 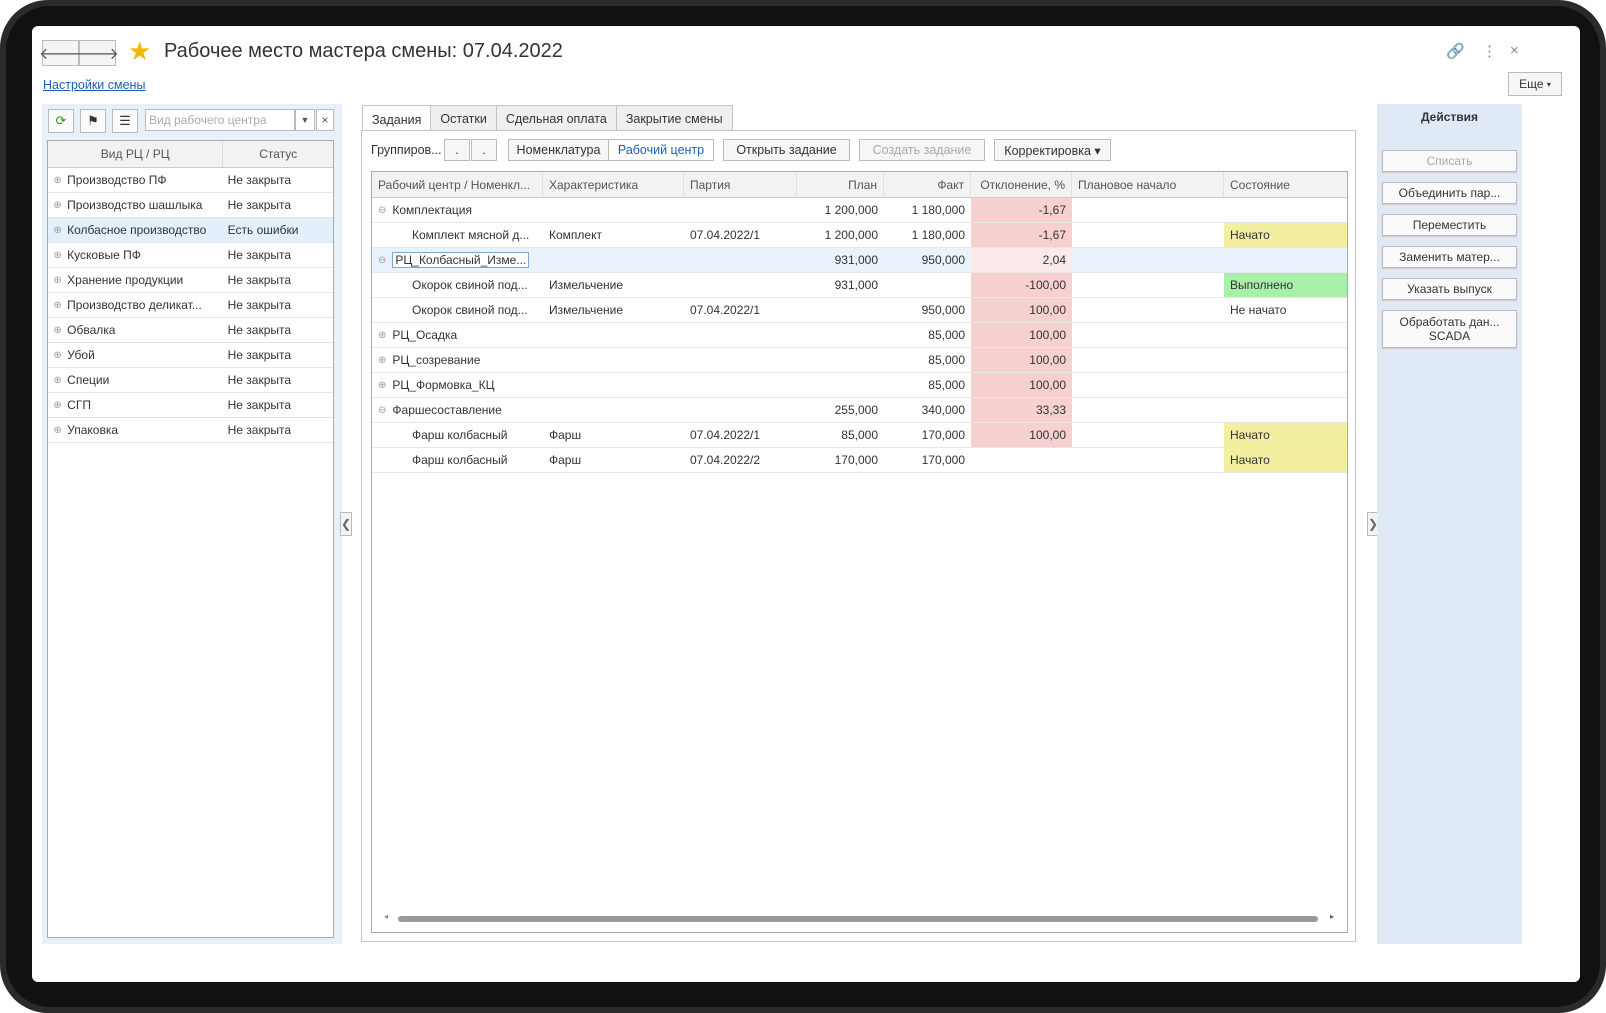 I want to click on tab-remains: Остатки, so click(x=463, y=118).